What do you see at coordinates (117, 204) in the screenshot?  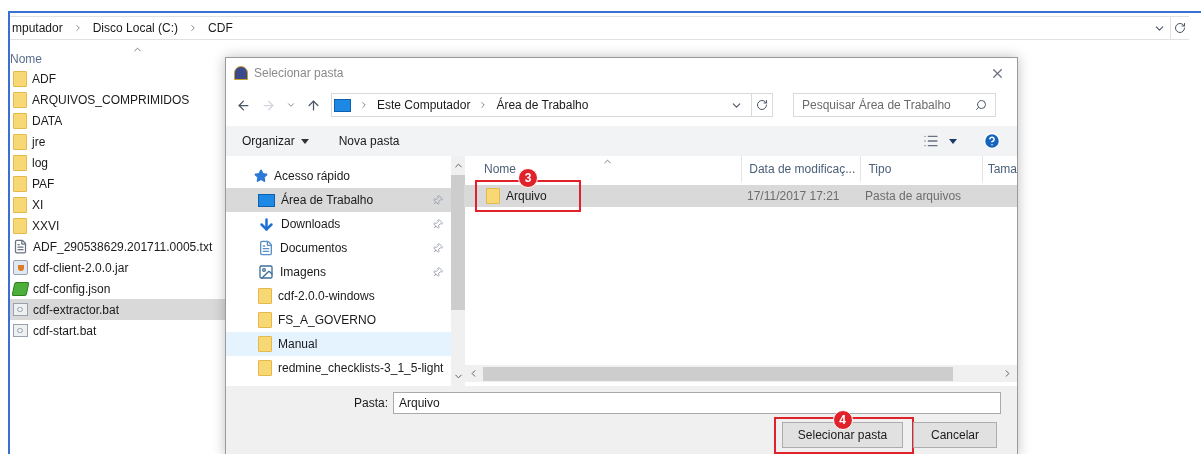 I see `file-row: XI` at bounding box center [117, 204].